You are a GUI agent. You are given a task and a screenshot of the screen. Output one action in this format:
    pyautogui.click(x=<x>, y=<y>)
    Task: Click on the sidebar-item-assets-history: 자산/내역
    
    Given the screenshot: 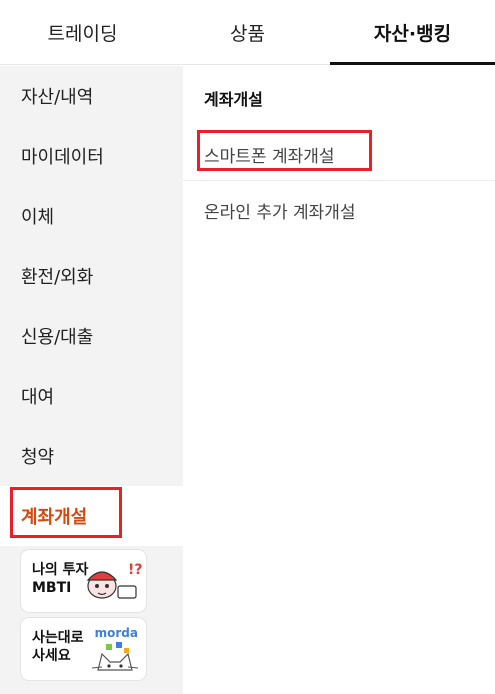 What is the action you would take?
    pyautogui.click(x=91, y=96)
    